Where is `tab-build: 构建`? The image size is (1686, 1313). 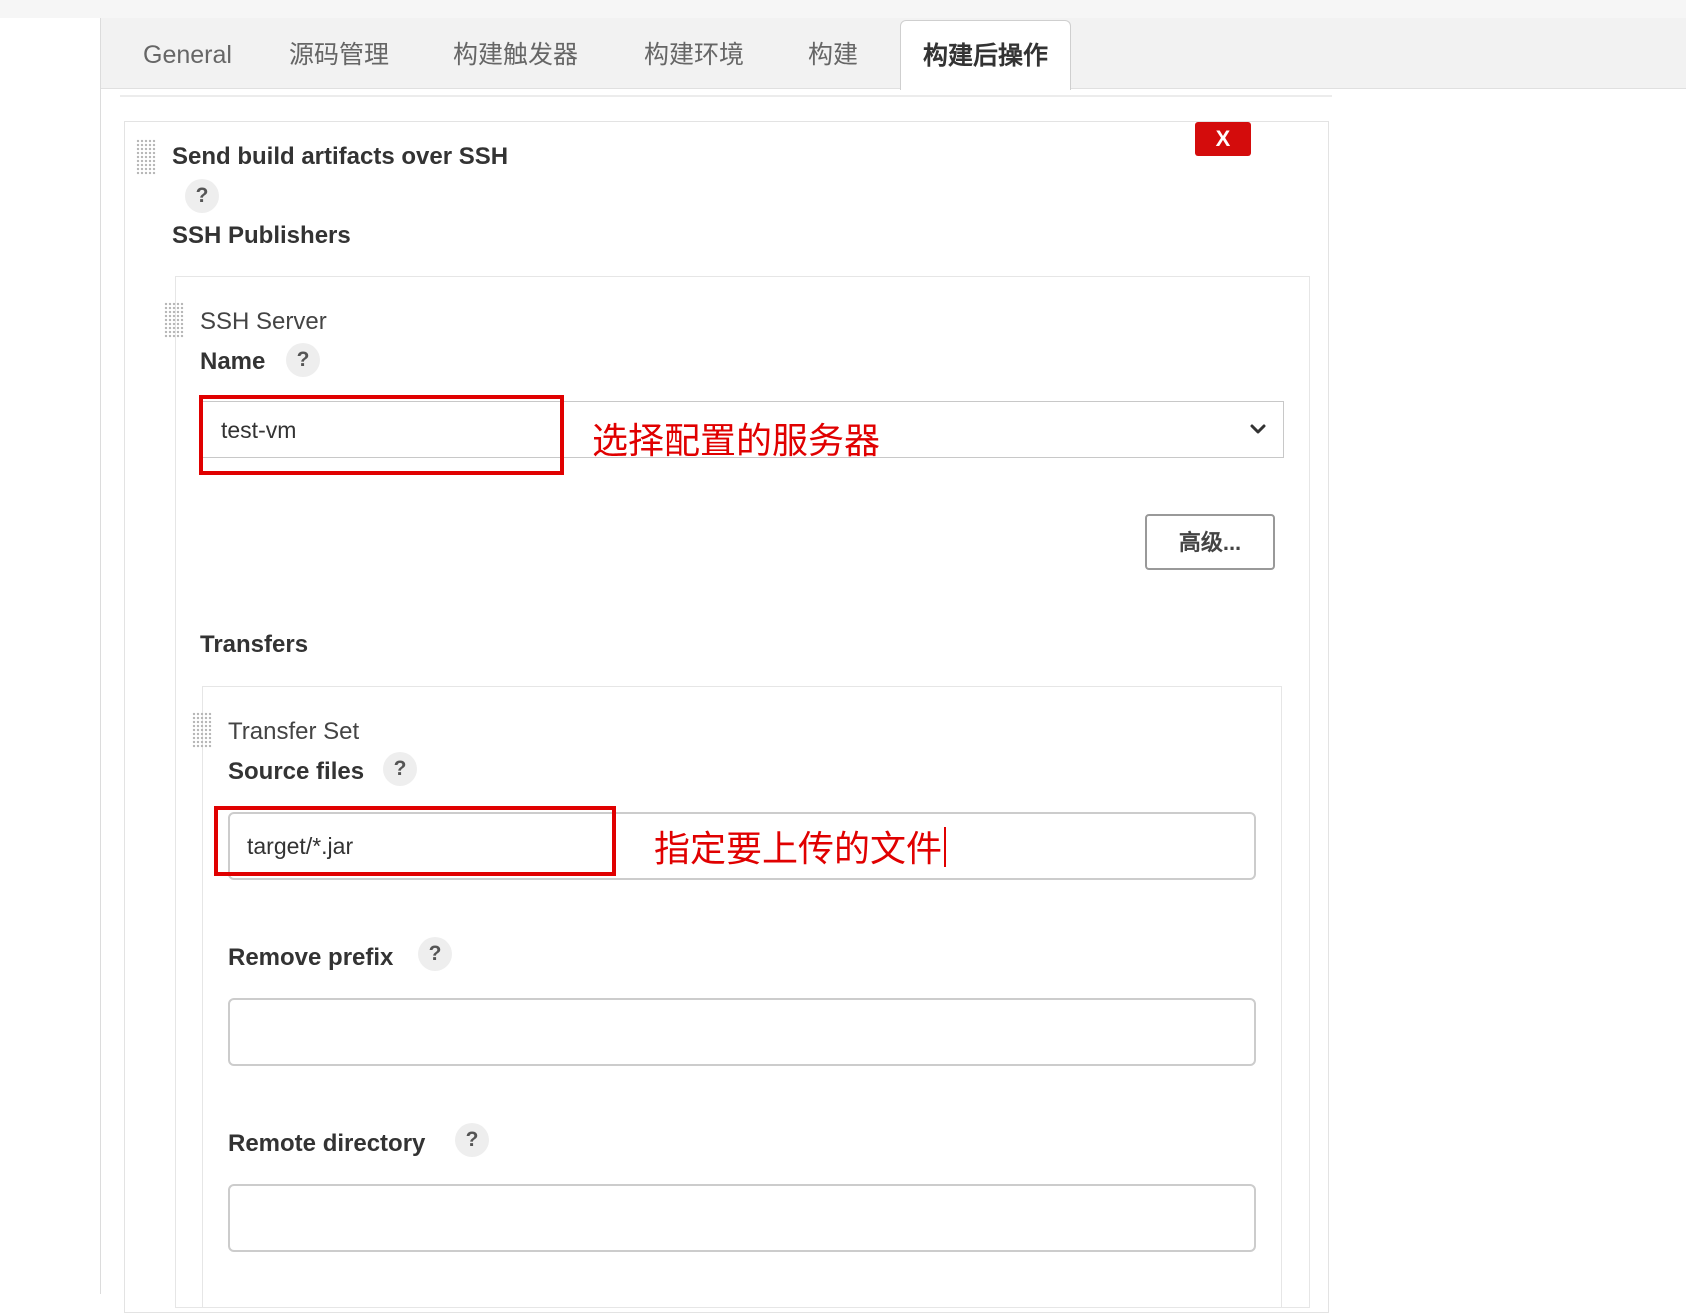 tab-build: 构建 is located at coordinates (833, 53).